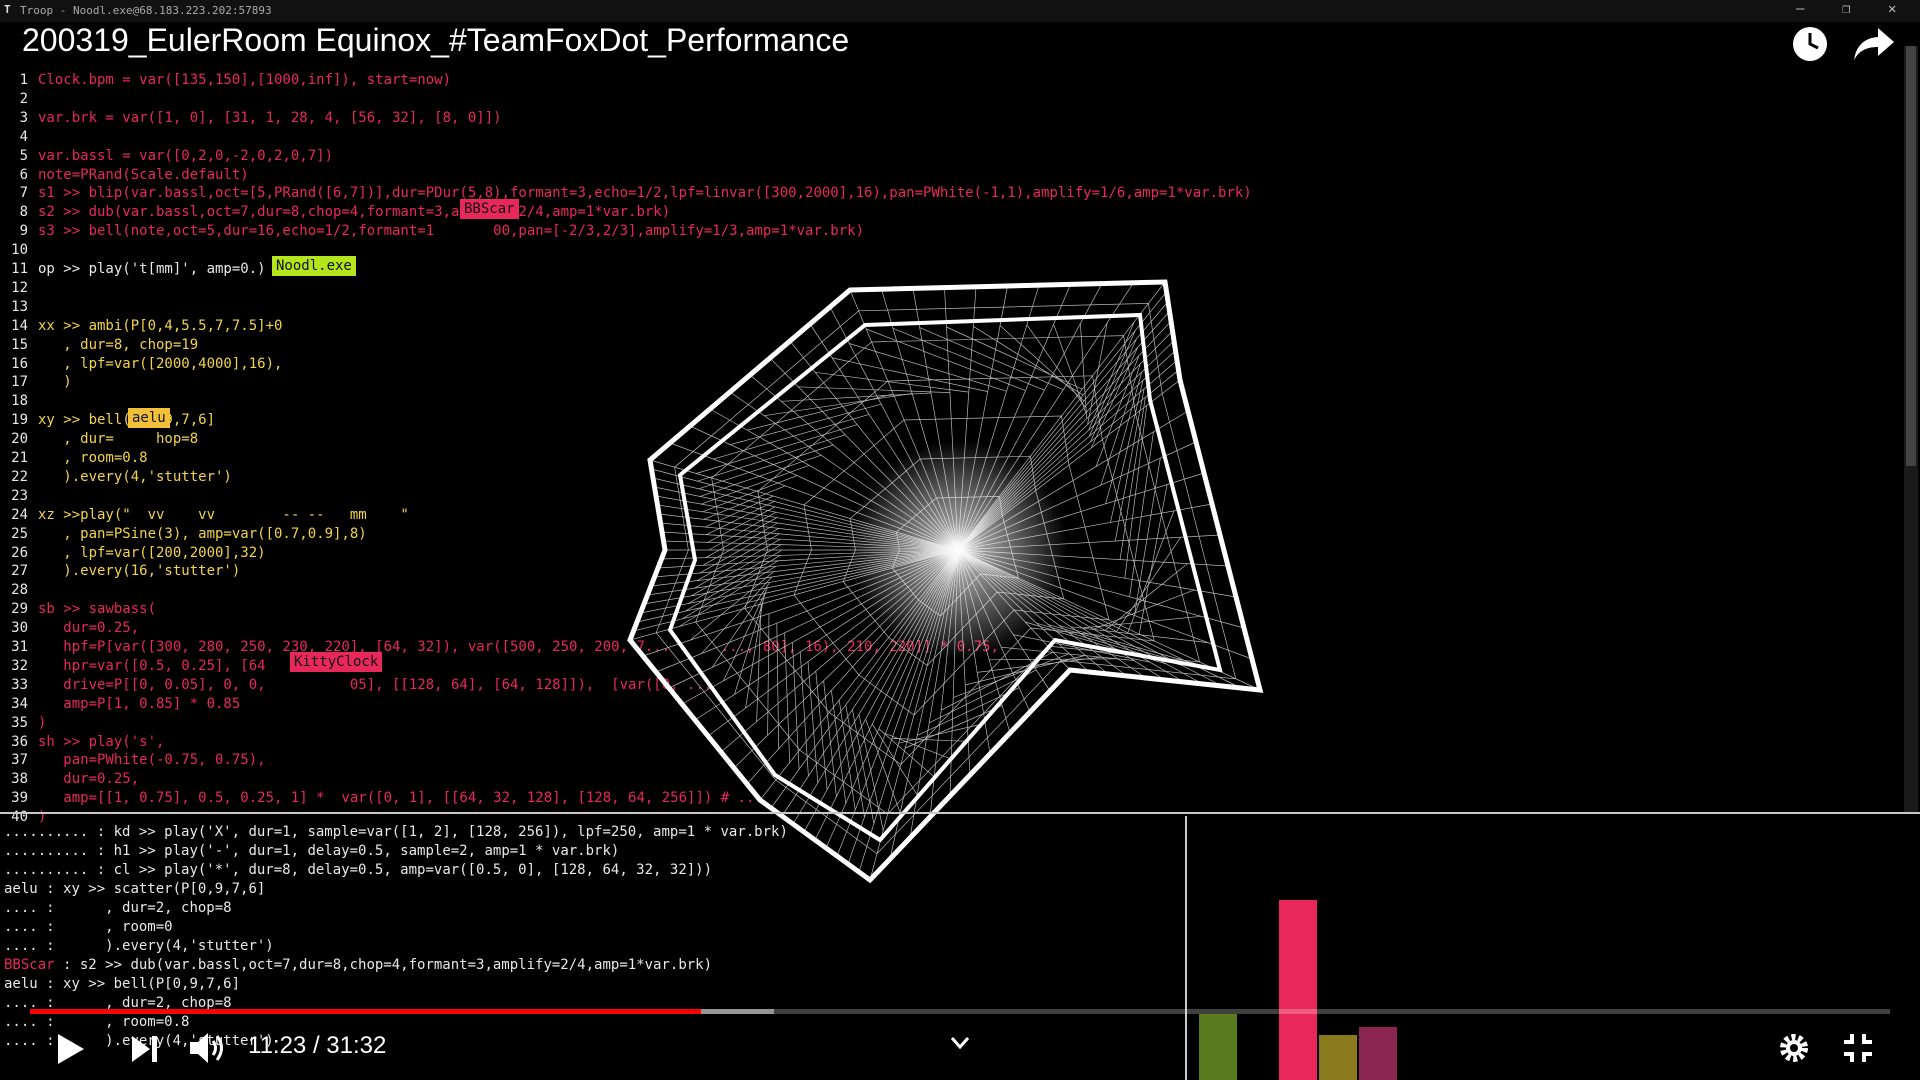 The width and height of the screenshot is (1920, 1080). I want to click on code-line: var.bassl = var([0,2,0,-2,0,2,0,7]), so click(185, 156).